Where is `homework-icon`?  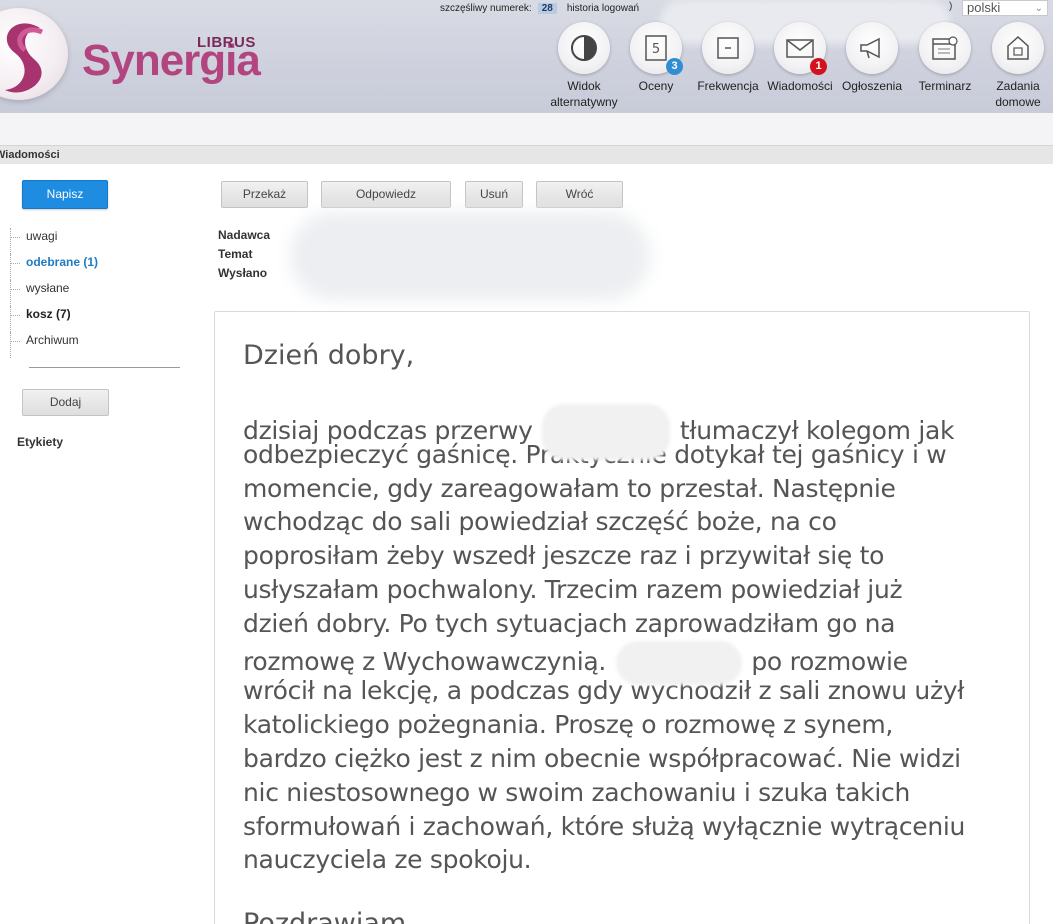 homework-icon is located at coordinates (1018, 48).